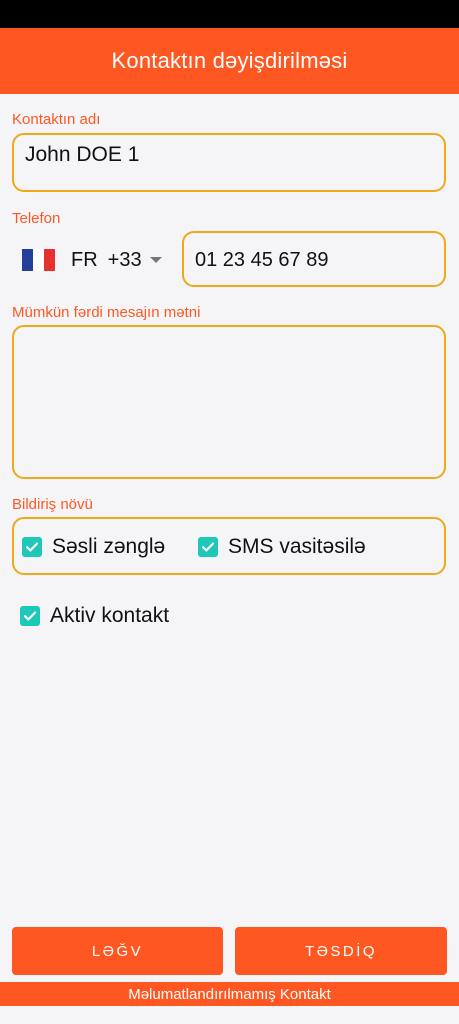  Describe the element at coordinates (82, 154) in the screenshot. I see `contact-name-value: John DOE 1` at that location.